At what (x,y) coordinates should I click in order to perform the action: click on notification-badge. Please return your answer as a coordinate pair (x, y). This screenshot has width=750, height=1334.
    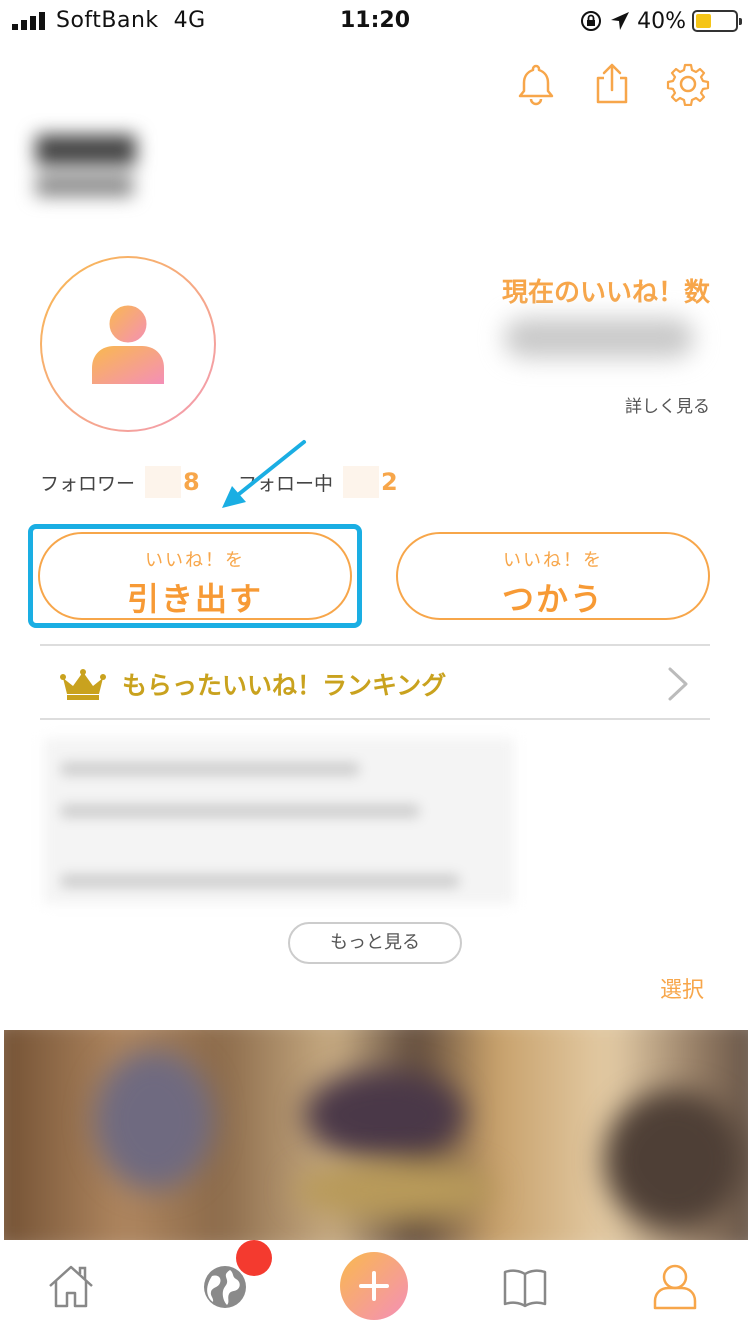
    Looking at the image, I should click on (254, 1258).